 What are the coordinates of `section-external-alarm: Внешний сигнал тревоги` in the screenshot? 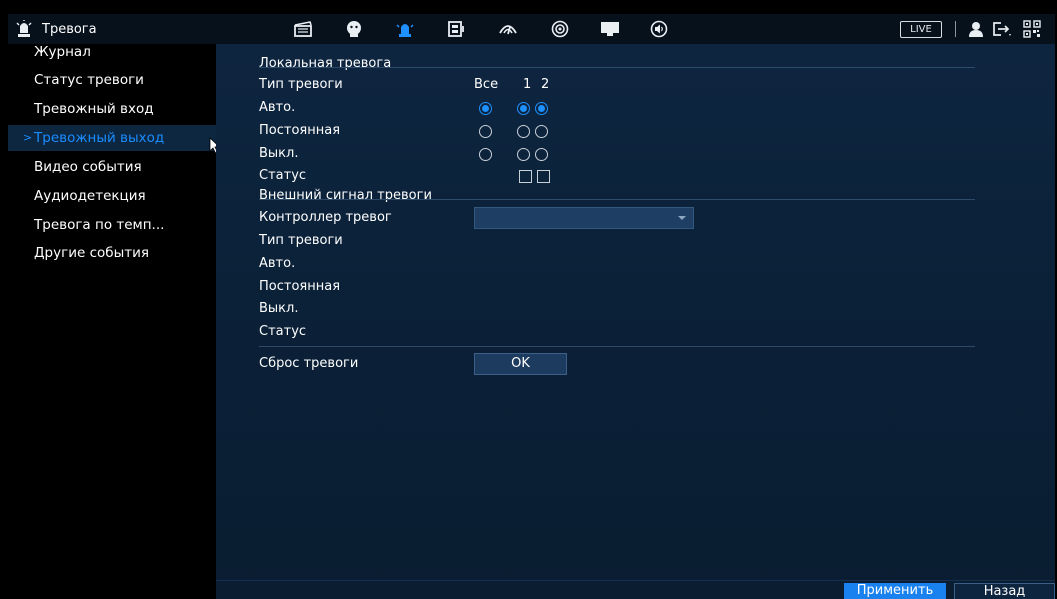 It's located at (345, 195).